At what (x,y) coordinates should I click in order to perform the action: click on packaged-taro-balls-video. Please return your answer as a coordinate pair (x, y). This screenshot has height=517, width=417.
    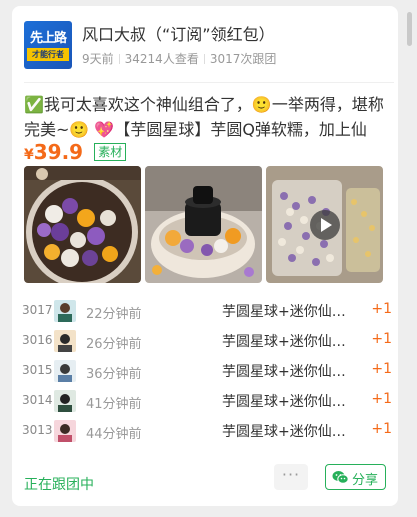
    Looking at the image, I should click on (324, 224).